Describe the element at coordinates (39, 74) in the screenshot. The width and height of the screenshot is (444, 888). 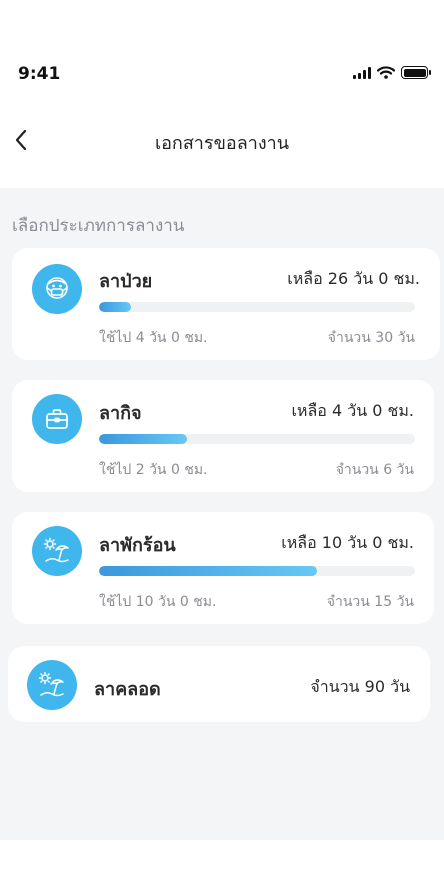
I see `status-time: 9:41` at that location.